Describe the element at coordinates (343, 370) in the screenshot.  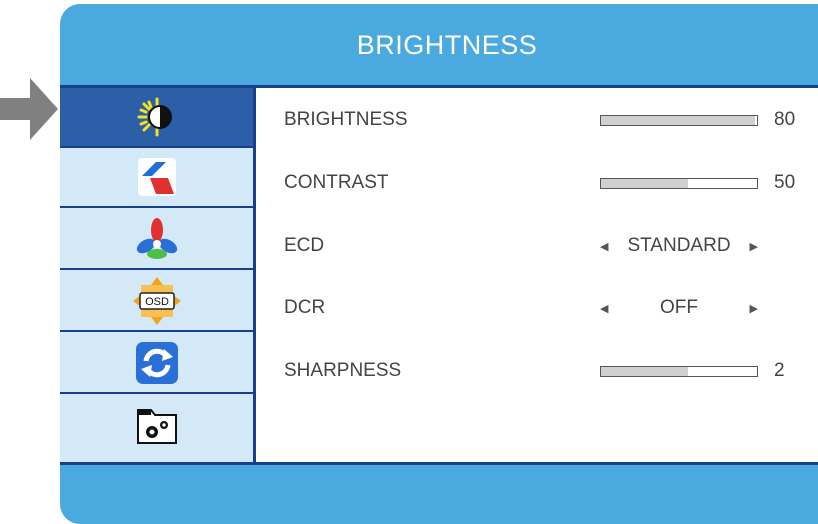
I see `setting-label: SHARPNESS` at that location.